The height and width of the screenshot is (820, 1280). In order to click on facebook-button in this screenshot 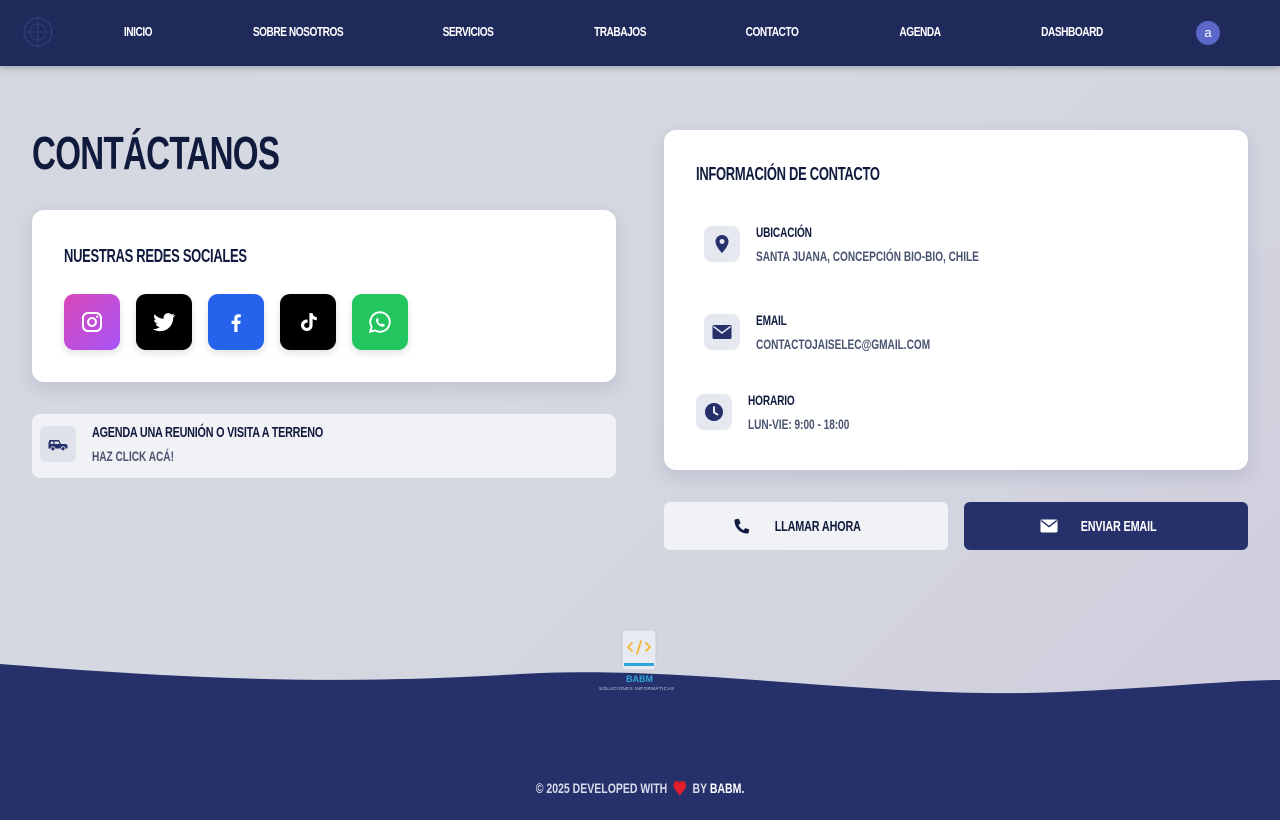, I will do `click(236, 322)`.